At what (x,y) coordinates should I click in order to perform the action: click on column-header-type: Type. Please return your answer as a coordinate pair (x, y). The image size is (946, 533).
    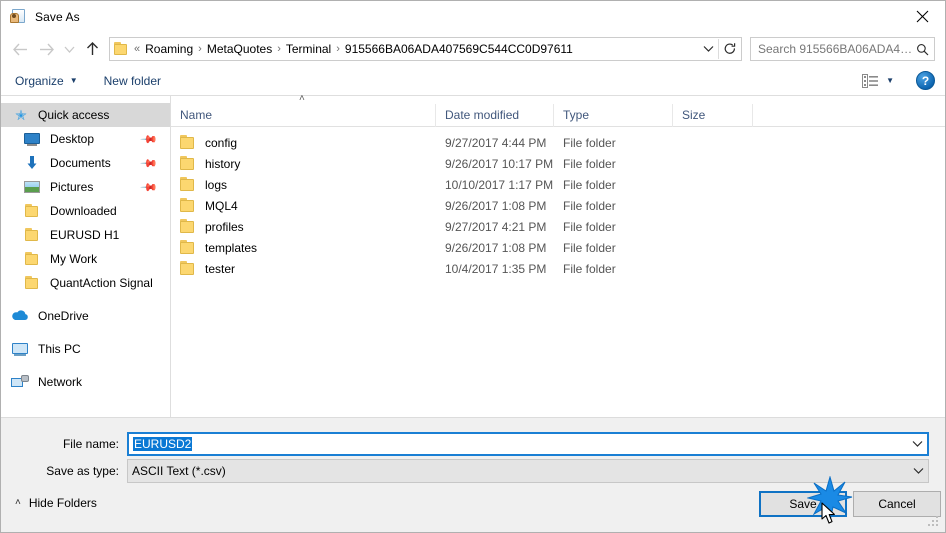
    Looking at the image, I should click on (613, 115).